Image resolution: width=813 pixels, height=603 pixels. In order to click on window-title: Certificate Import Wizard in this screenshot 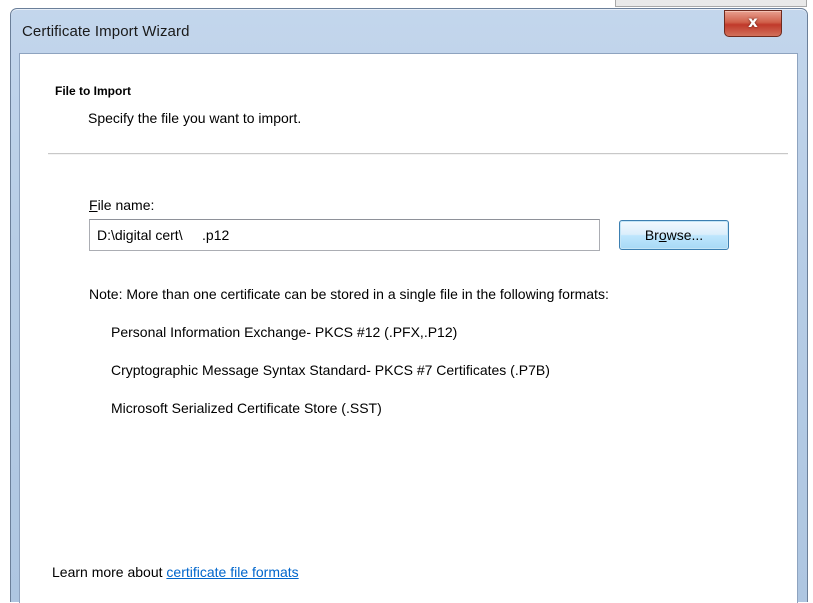, I will do `click(106, 31)`.